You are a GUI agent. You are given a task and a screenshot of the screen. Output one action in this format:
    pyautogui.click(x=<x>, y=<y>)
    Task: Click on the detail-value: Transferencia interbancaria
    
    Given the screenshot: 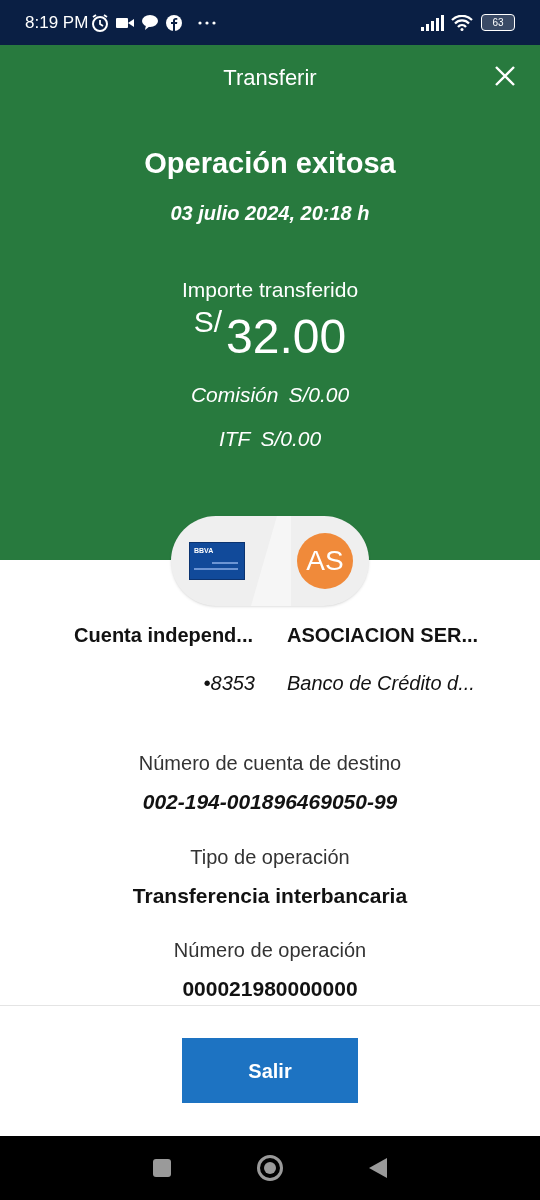 What is the action you would take?
    pyautogui.click(x=270, y=895)
    